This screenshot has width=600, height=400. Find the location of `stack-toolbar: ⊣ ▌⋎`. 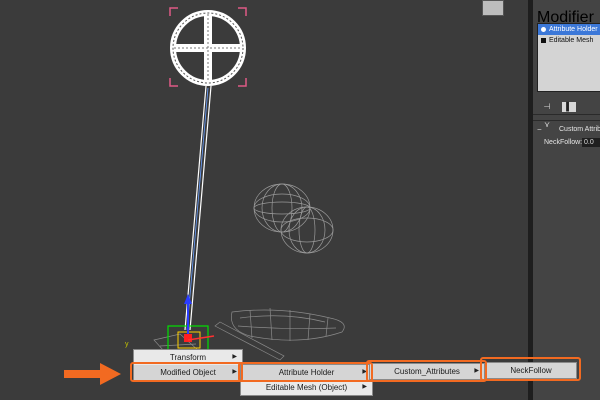

stack-toolbar: ⊣ ▌⋎ is located at coordinates (570, 112).